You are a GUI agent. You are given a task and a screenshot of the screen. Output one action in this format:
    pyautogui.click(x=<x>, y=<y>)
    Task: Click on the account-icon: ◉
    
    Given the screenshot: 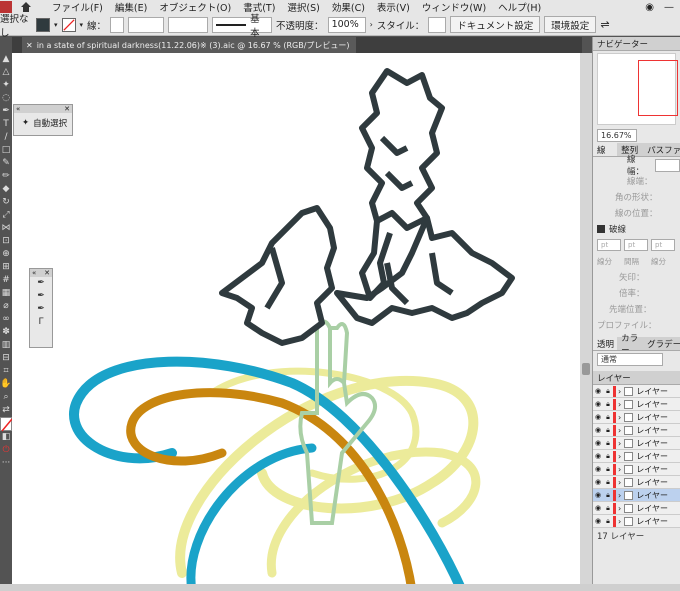 What is the action you would take?
    pyautogui.click(x=649, y=7)
    